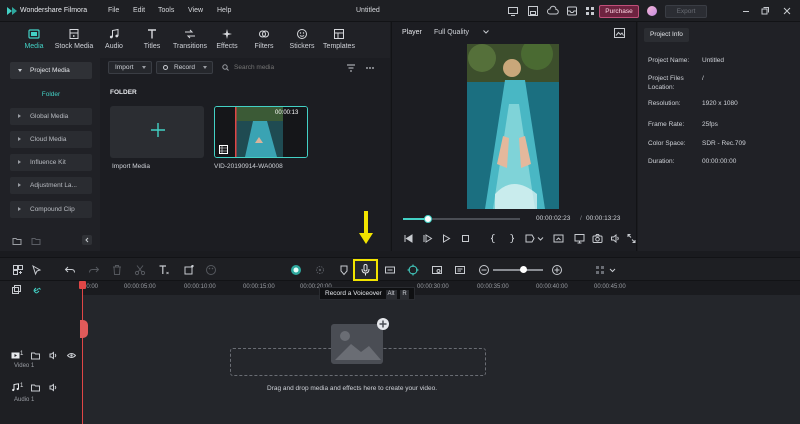 The height and width of the screenshot is (424, 800). What do you see at coordinates (523, 269) in the screenshot?
I see `zoom-slider-knob` at bounding box center [523, 269].